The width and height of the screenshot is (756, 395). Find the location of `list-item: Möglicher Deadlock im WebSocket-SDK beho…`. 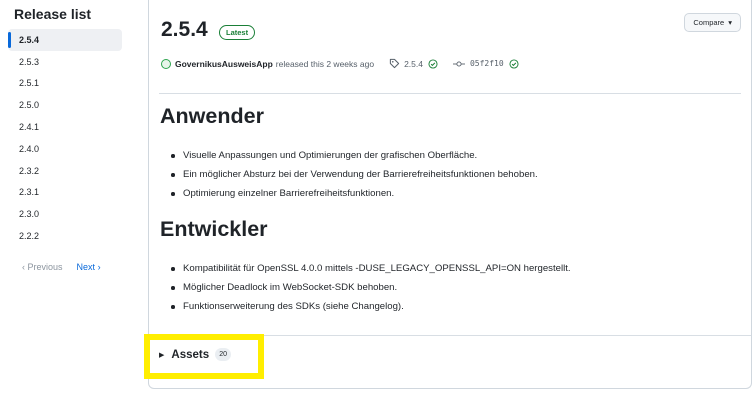

list-item: Möglicher Deadlock im WebSocket-SDK beho… is located at coordinates (371, 288).